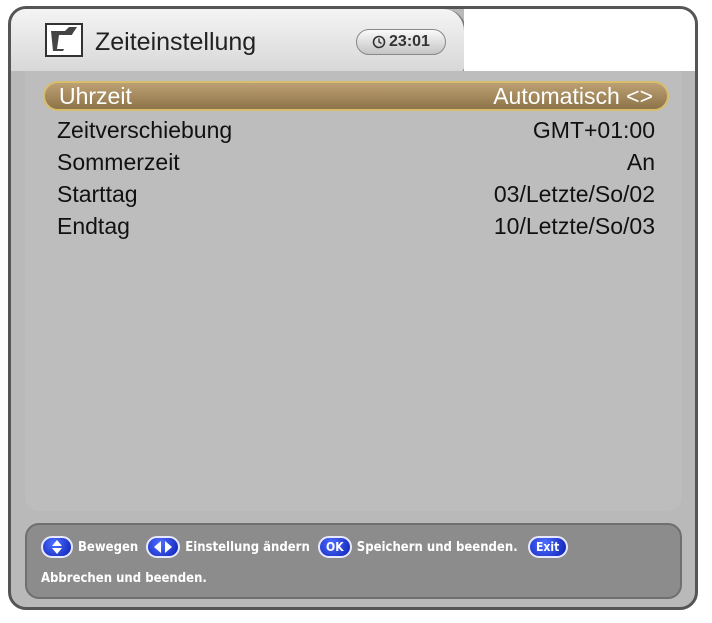 The height and width of the screenshot is (623, 712). I want to click on leftright-button-icon, so click(163, 547).